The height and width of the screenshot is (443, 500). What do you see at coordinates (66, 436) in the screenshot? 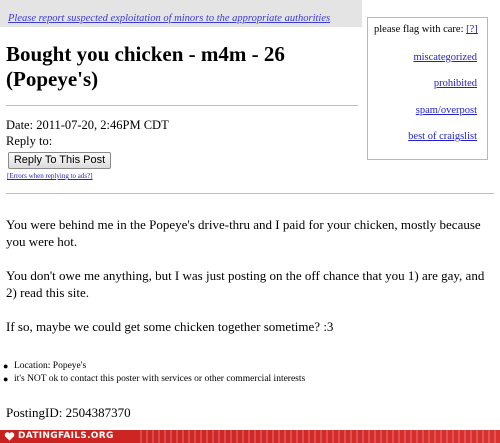
I see `watermark-text: DATINGFAILS.ORG` at bounding box center [66, 436].